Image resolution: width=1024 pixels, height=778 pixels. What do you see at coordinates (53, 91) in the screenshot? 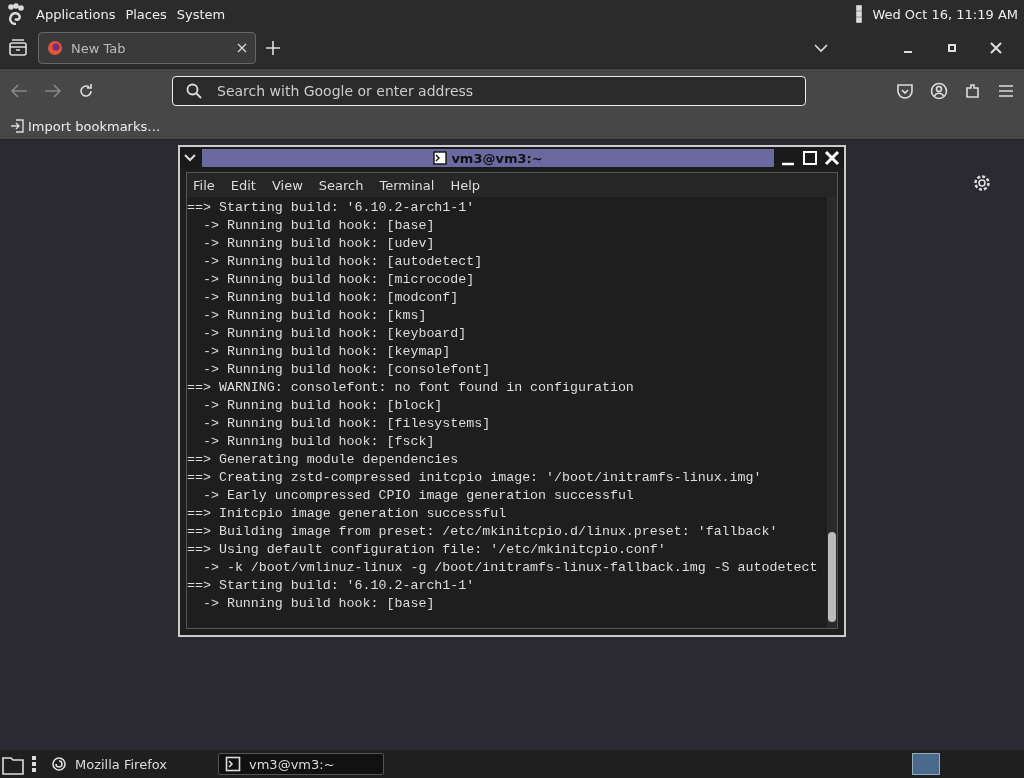
I see `forward-icon` at bounding box center [53, 91].